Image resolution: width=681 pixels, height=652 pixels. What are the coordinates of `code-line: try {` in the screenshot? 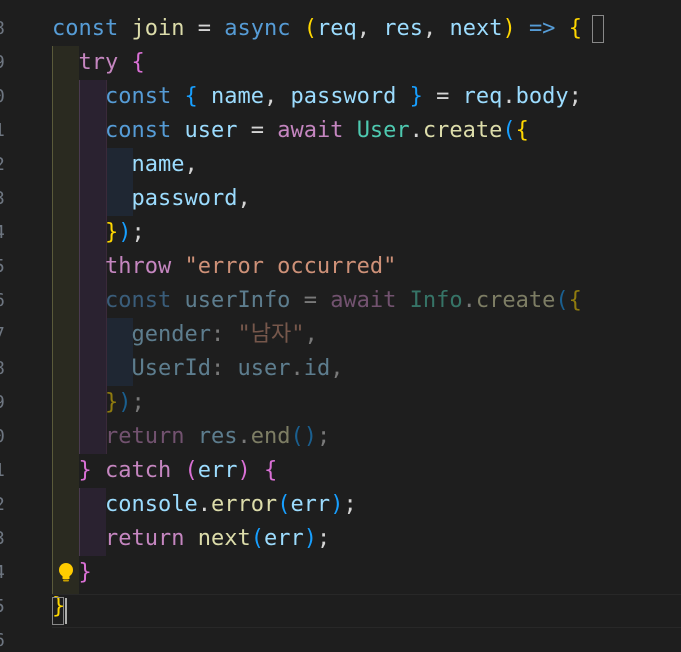 It's located at (98, 63).